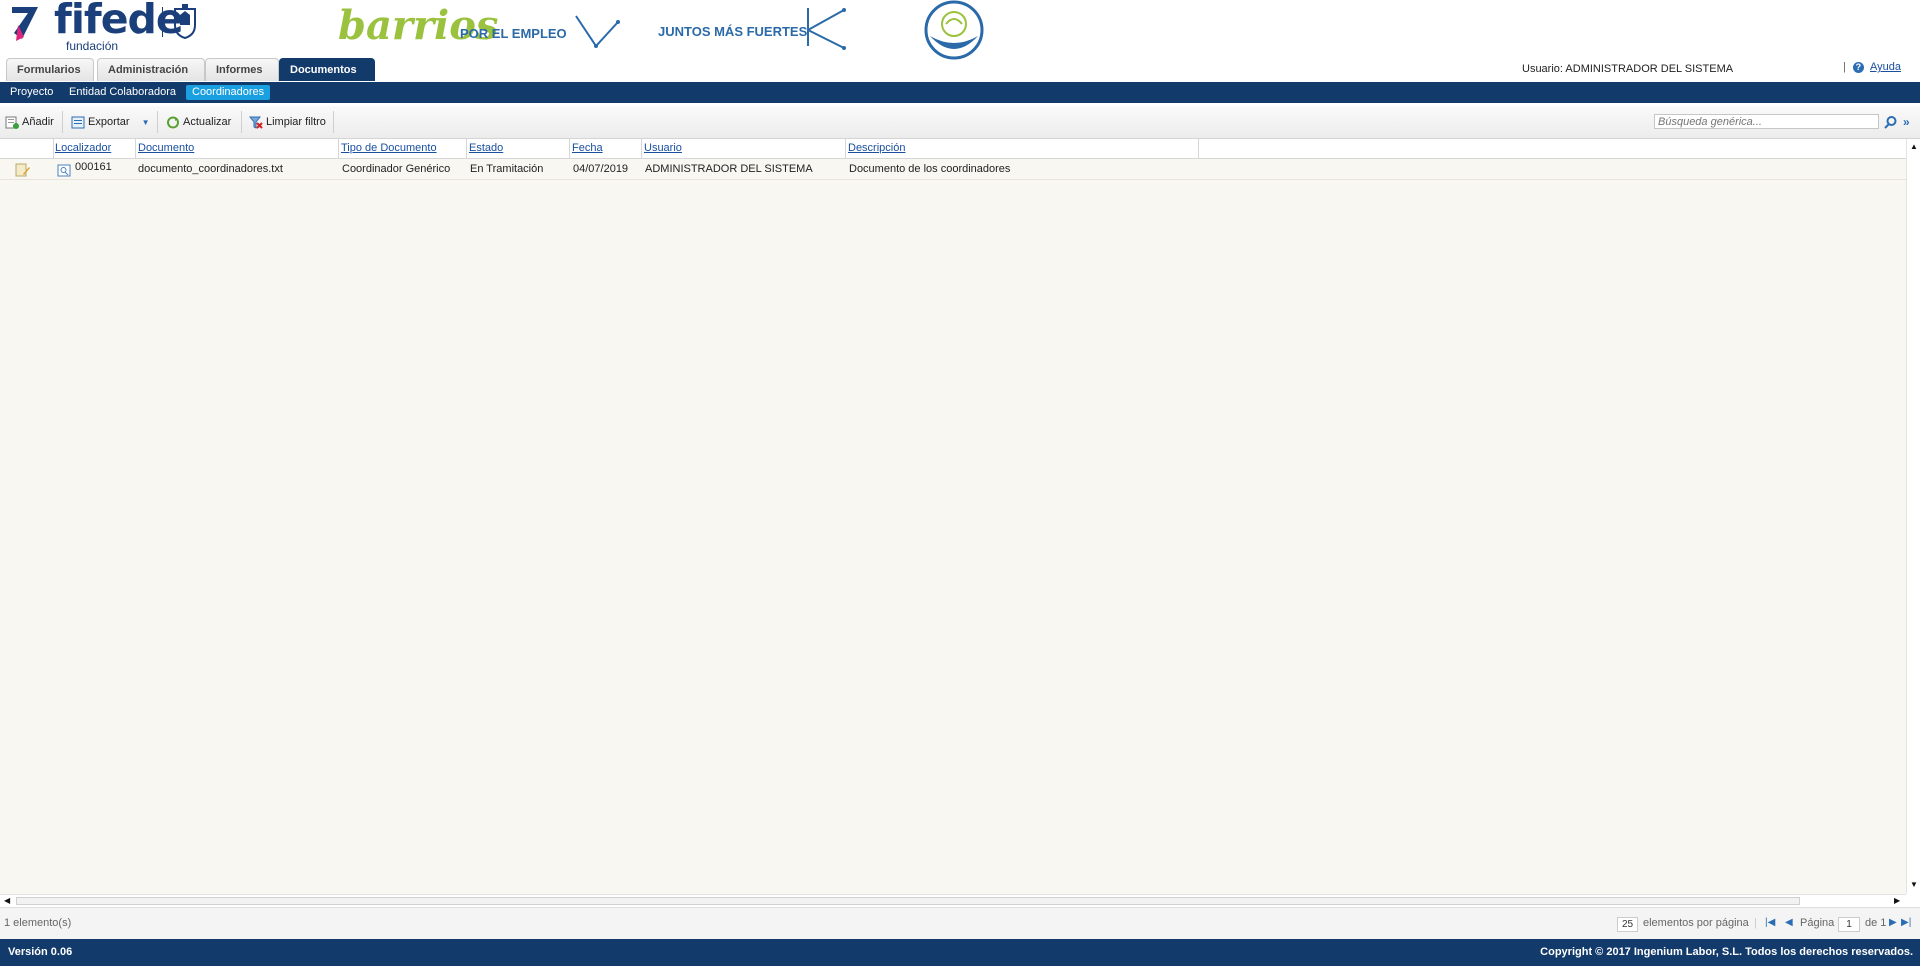  Describe the element at coordinates (31, 92) in the screenshot. I see `subnav-proyecto: Proyecto` at that location.